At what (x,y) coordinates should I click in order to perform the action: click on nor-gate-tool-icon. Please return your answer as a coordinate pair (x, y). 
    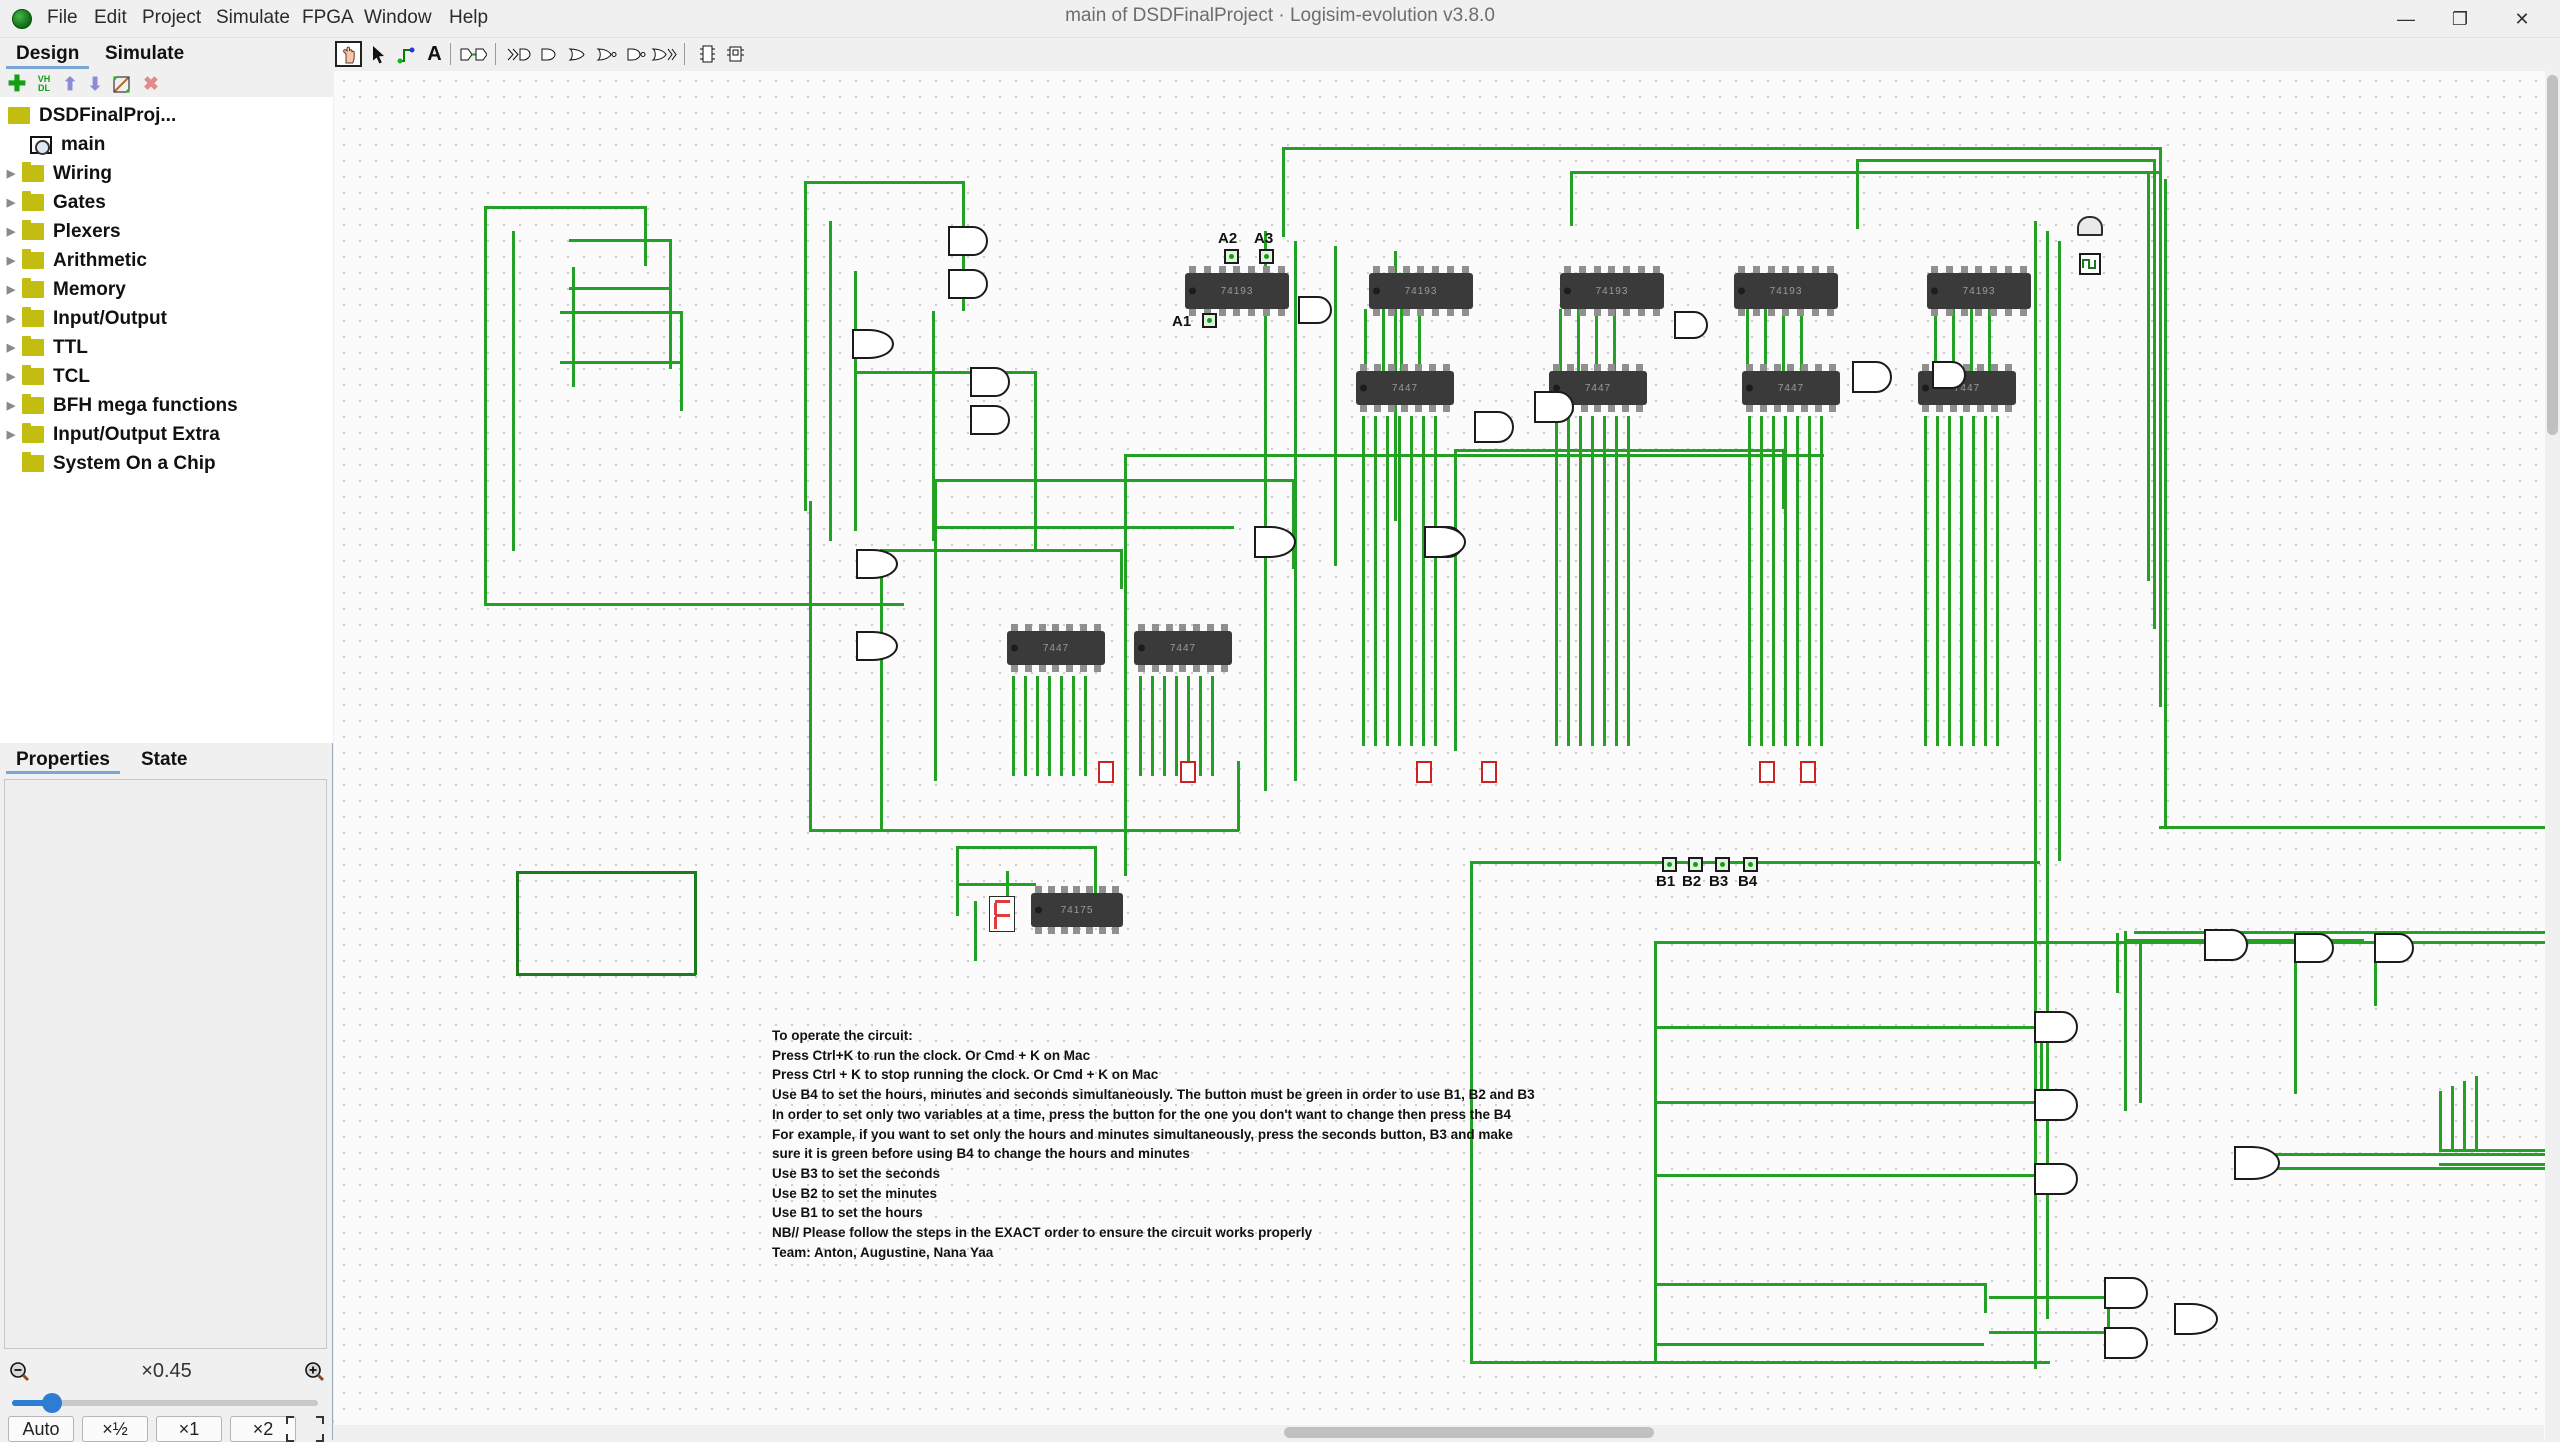
    Looking at the image, I should click on (634, 54).